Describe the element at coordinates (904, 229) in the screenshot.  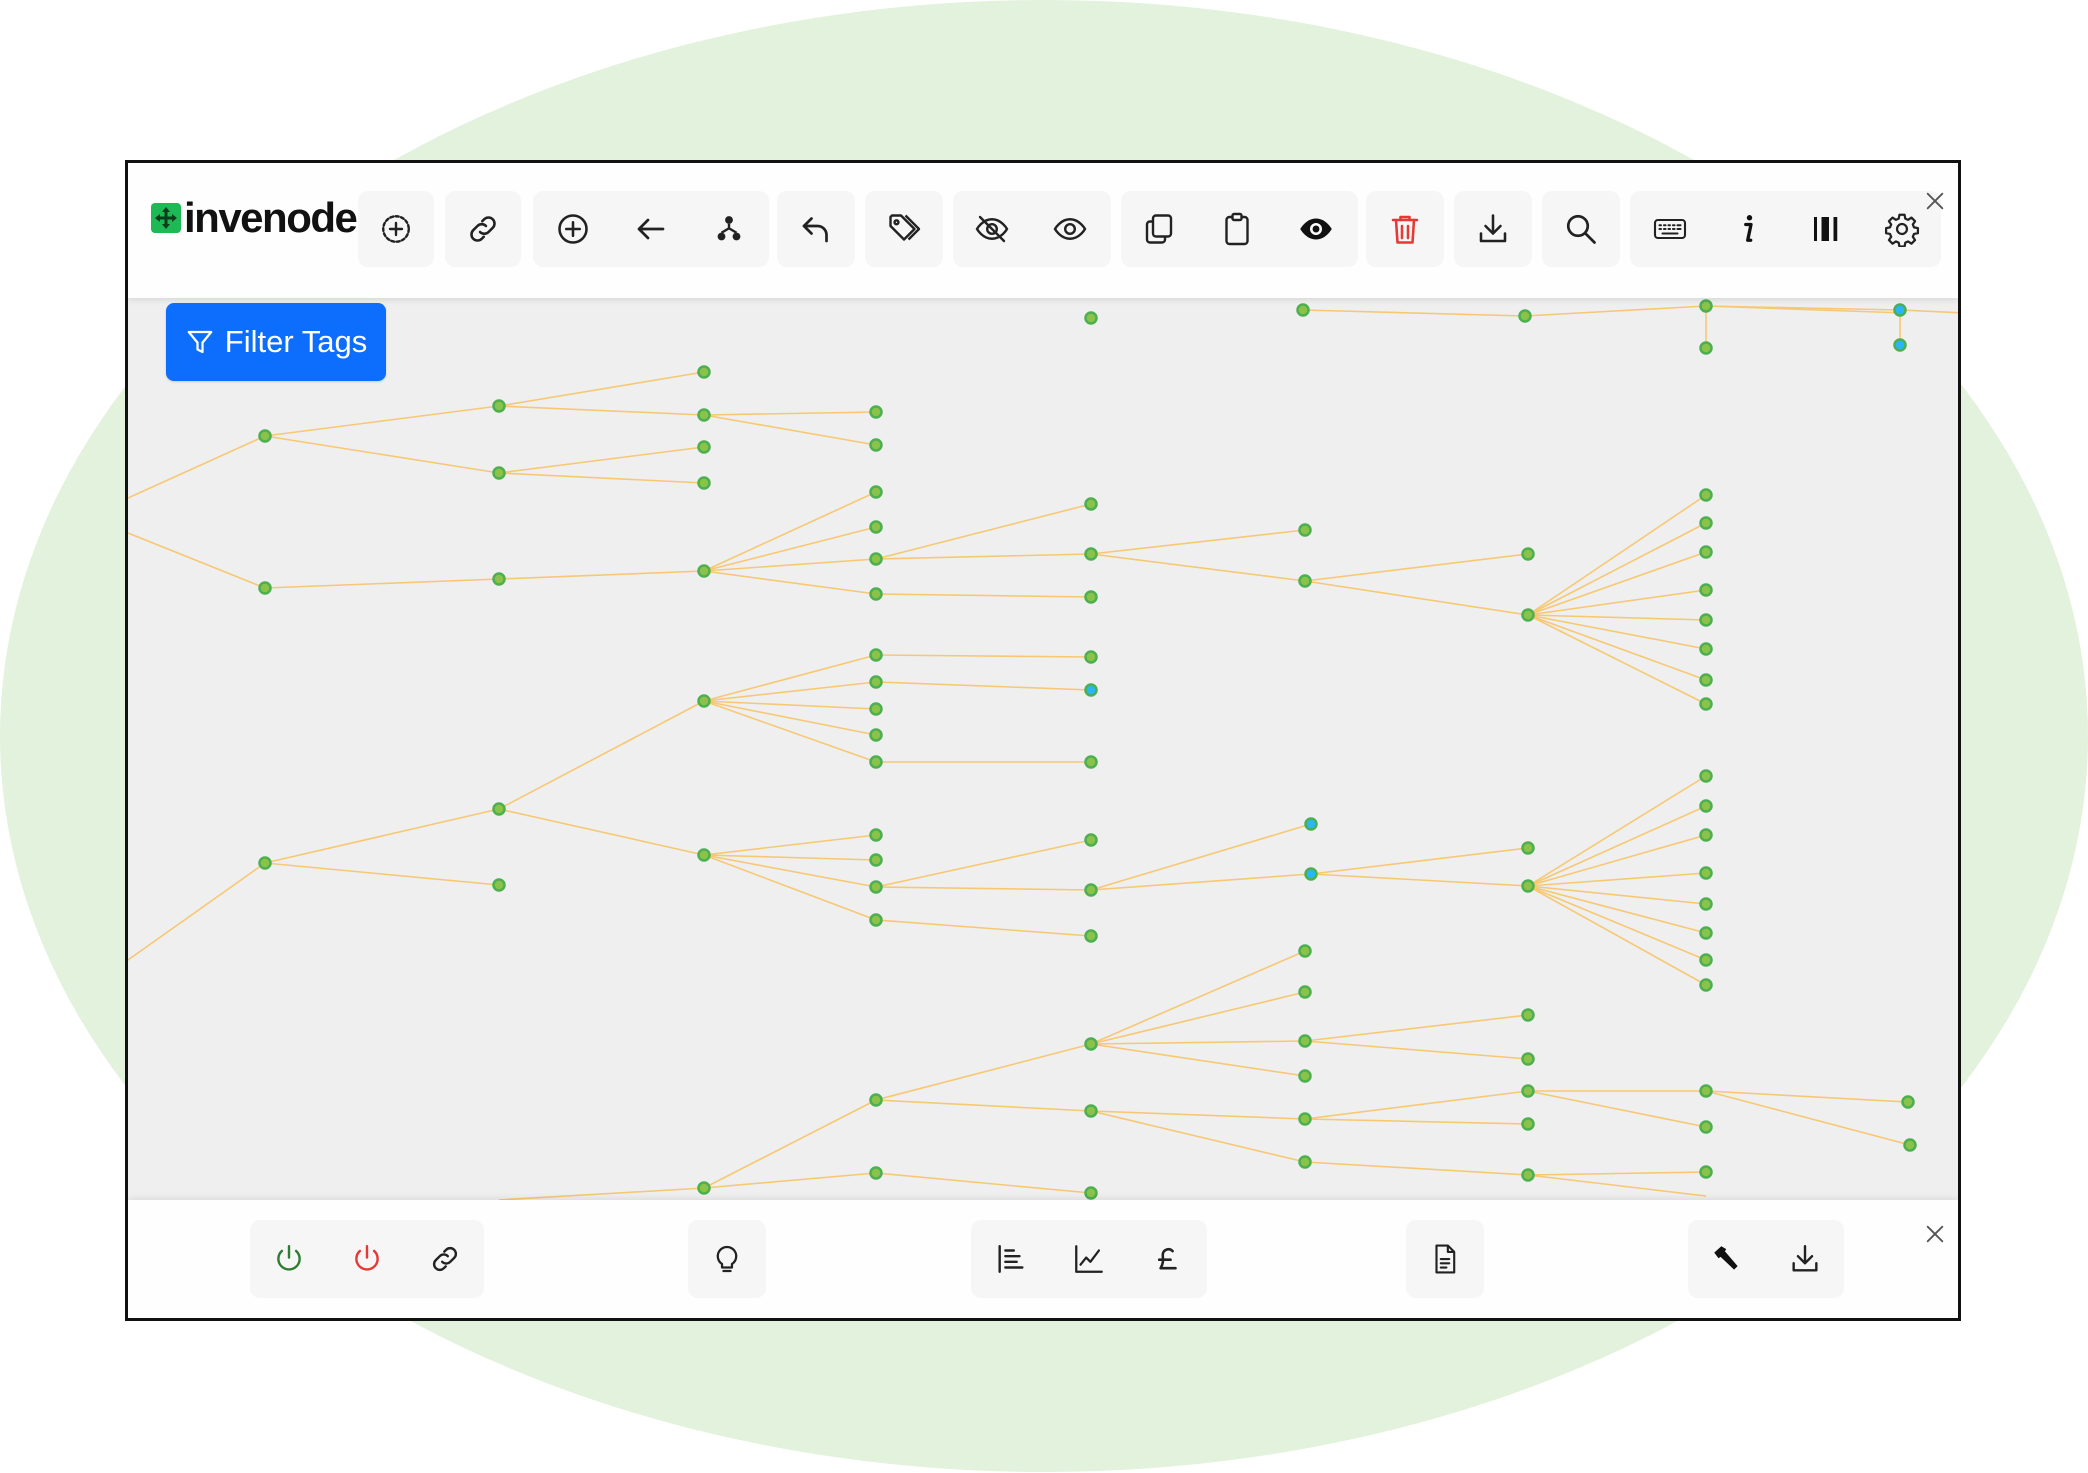
I see `tags-button` at that location.